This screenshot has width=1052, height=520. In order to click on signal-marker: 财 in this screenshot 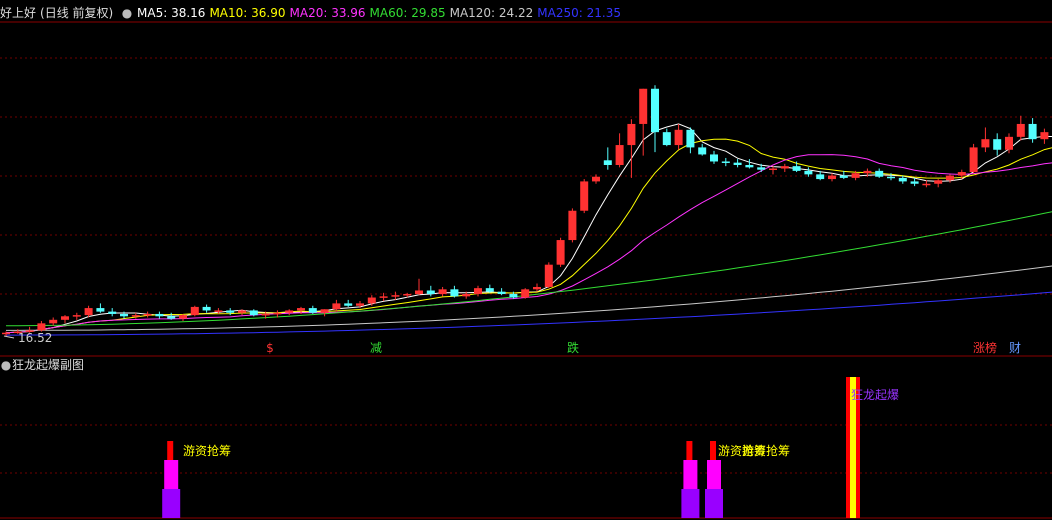, I will do `click(1015, 348)`.